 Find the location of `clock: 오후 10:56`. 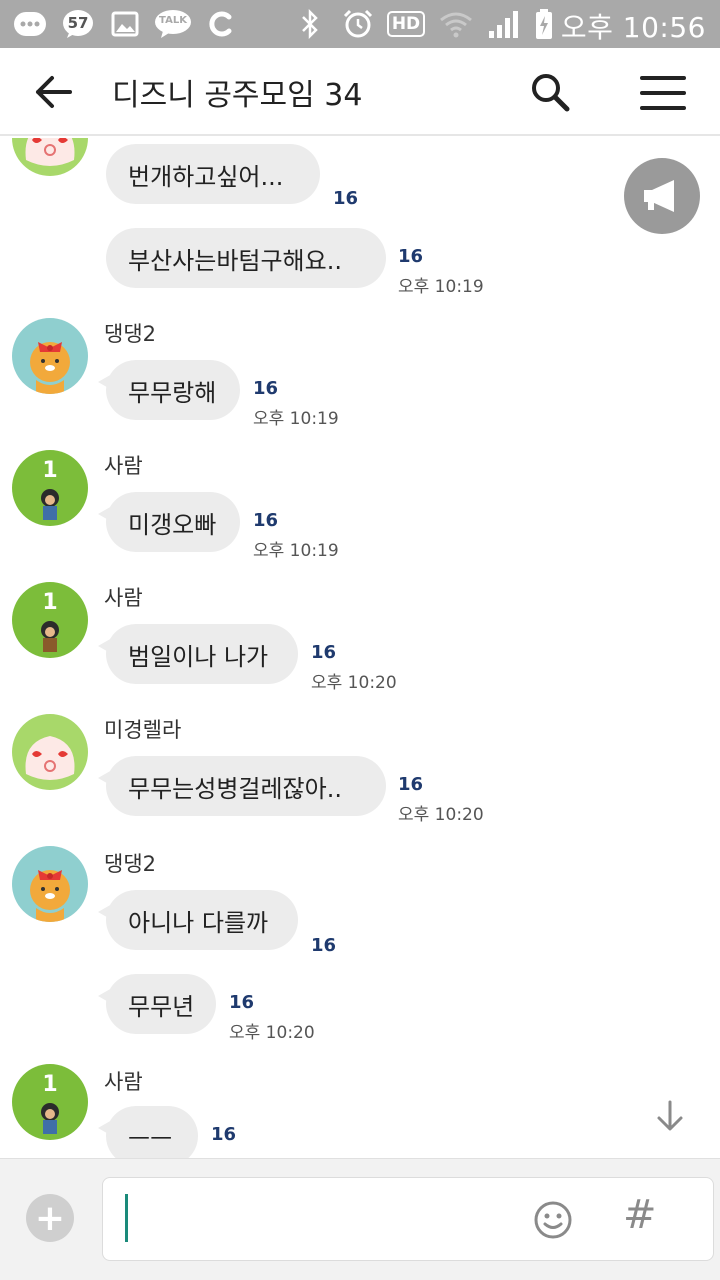

clock: 오후 10:56 is located at coordinates (633, 27).